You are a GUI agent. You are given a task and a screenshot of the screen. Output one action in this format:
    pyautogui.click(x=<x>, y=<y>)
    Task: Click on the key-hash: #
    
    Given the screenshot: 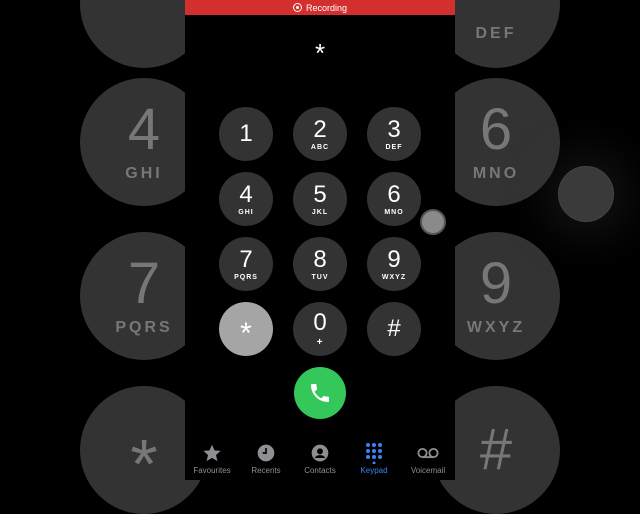 What is the action you would take?
    pyautogui.click(x=394, y=329)
    